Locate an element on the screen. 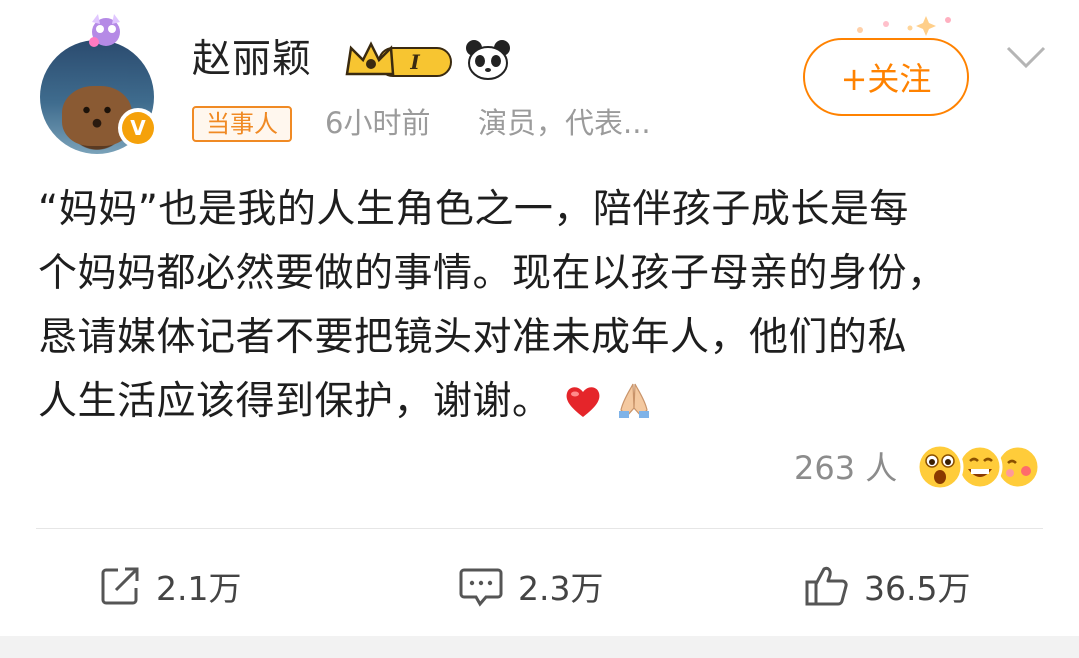  comment-icon is located at coordinates (481, 587).